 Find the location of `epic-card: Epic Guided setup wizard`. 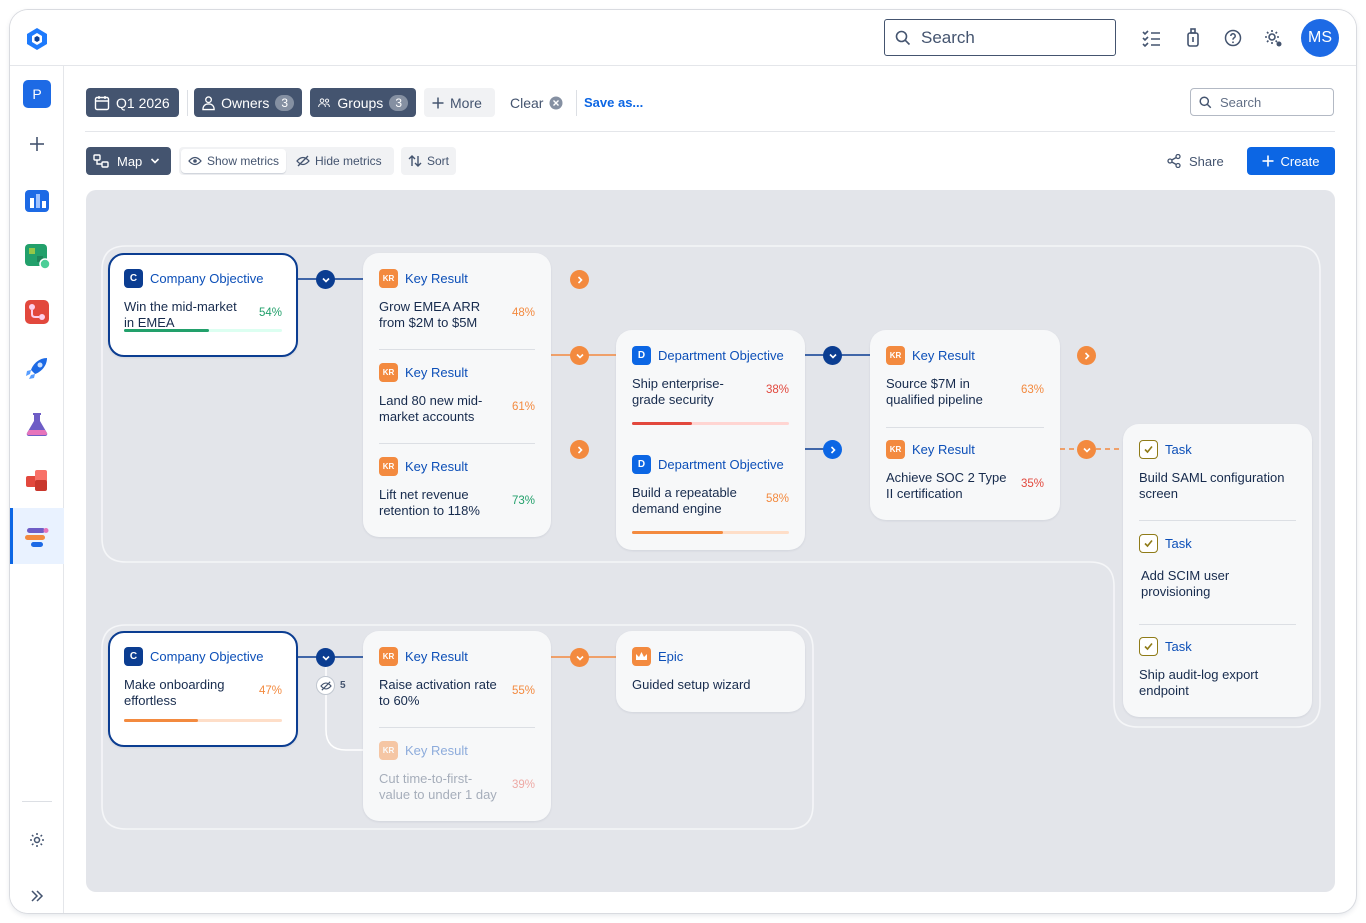

epic-card: Epic Guided setup wizard is located at coordinates (710, 671).